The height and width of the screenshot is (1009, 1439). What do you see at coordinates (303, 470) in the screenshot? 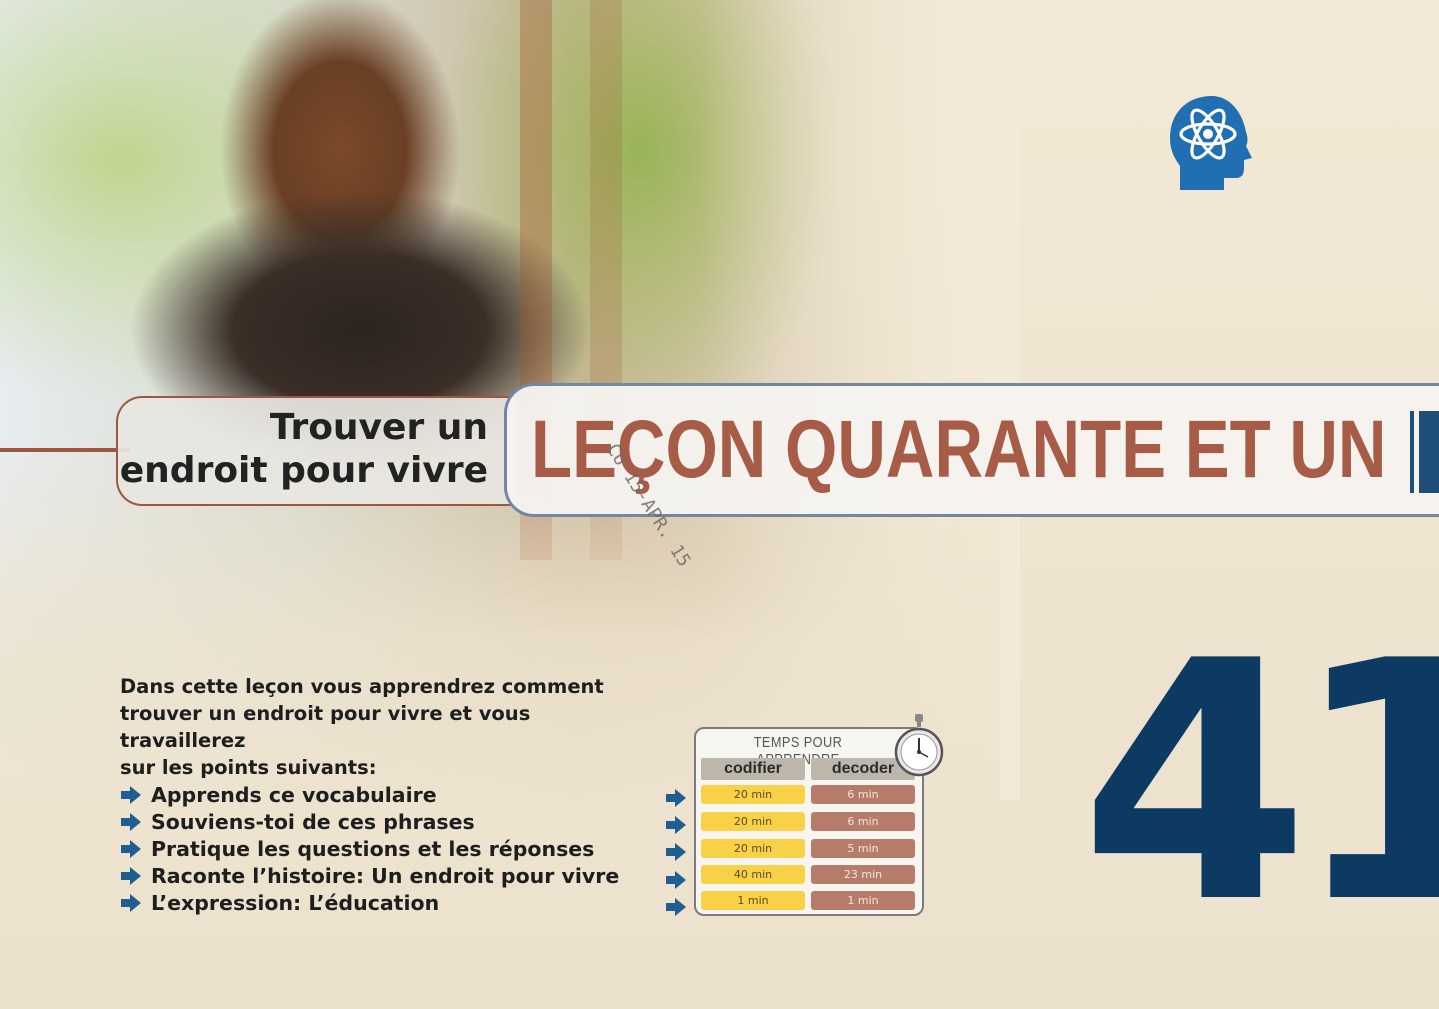
I see `subtitle-line: endroit pour vivre` at bounding box center [303, 470].